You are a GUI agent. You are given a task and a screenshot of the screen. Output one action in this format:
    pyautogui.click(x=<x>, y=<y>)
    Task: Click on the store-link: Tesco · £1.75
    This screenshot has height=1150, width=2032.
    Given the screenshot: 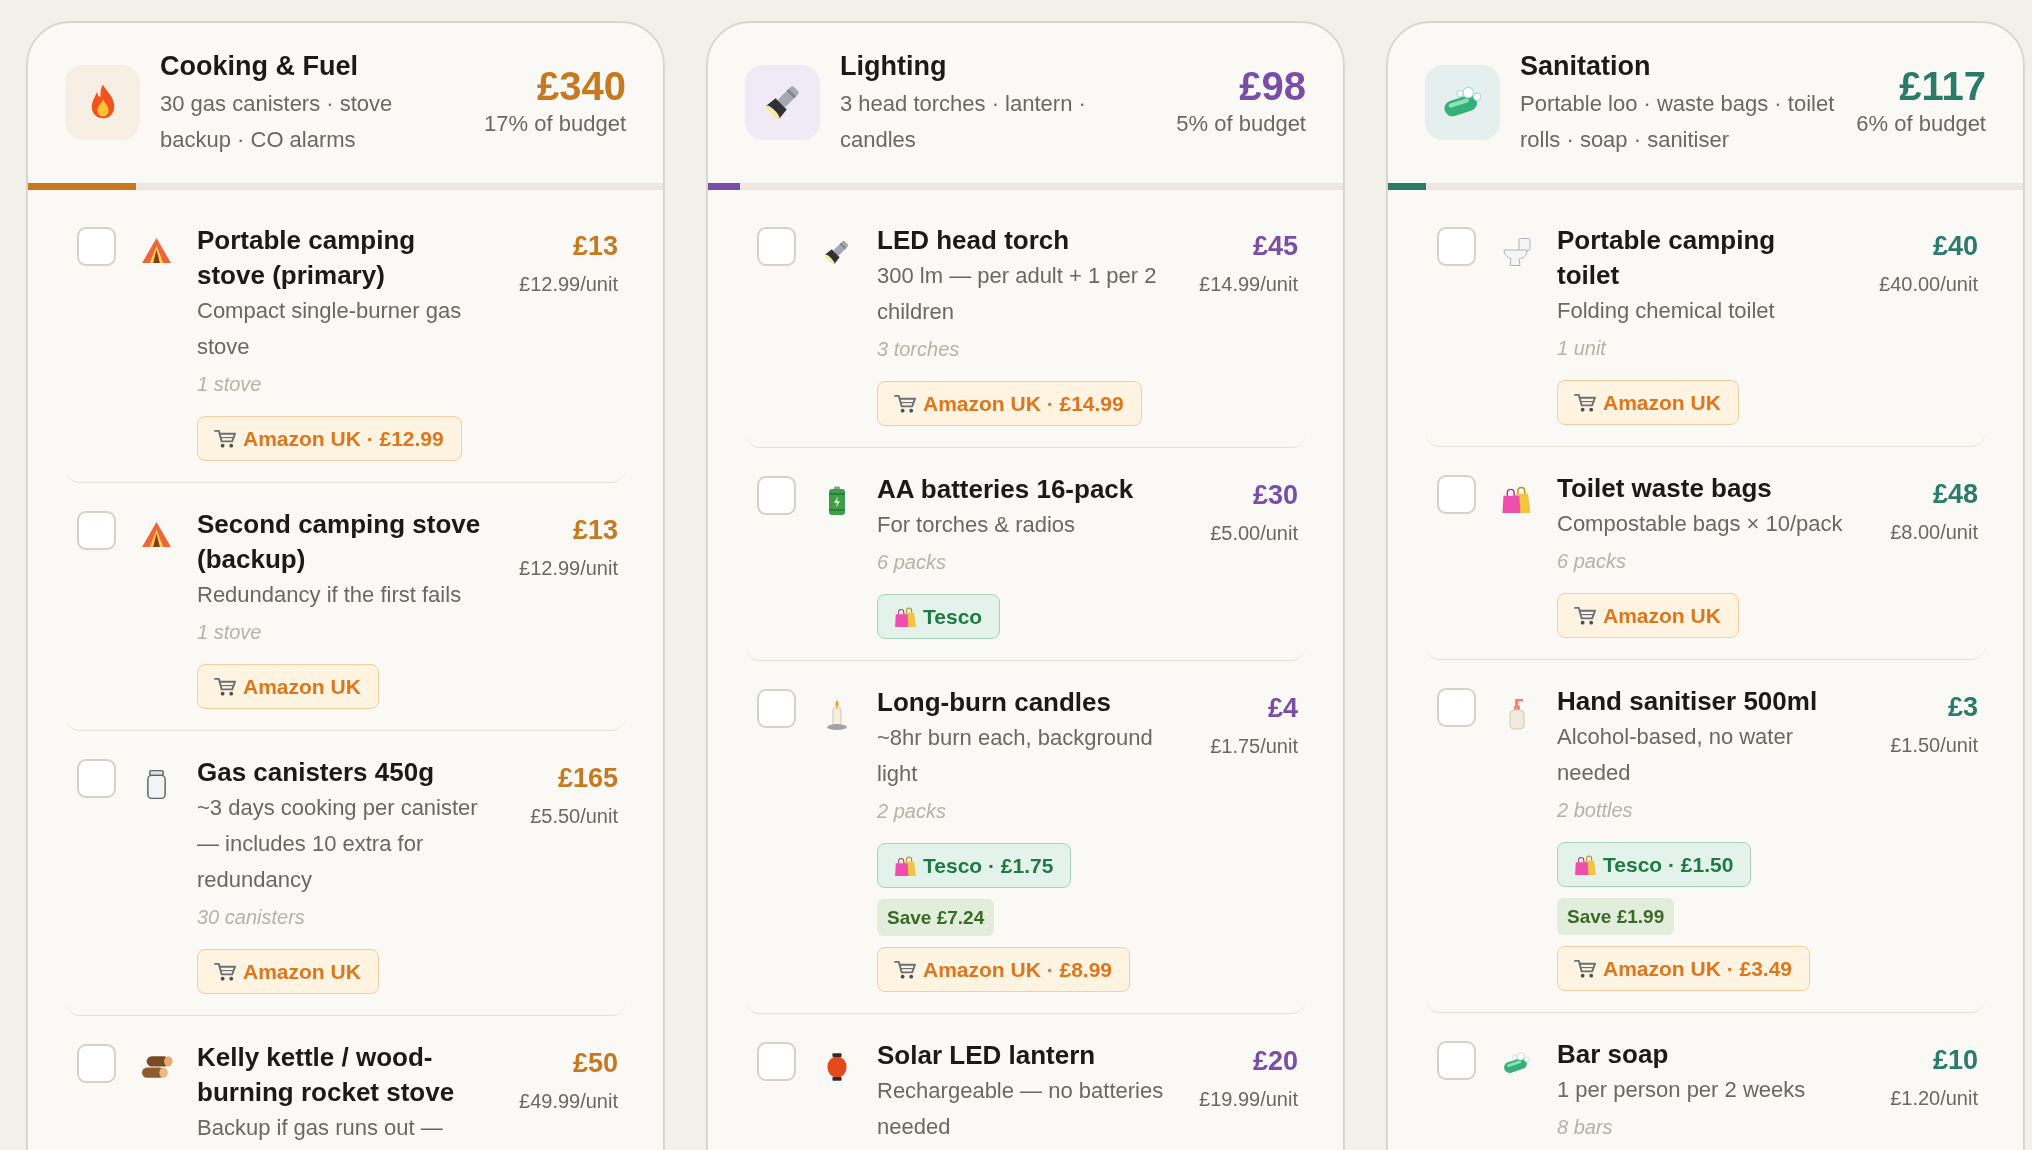 What is the action you would take?
    pyautogui.click(x=974, y=865)
    